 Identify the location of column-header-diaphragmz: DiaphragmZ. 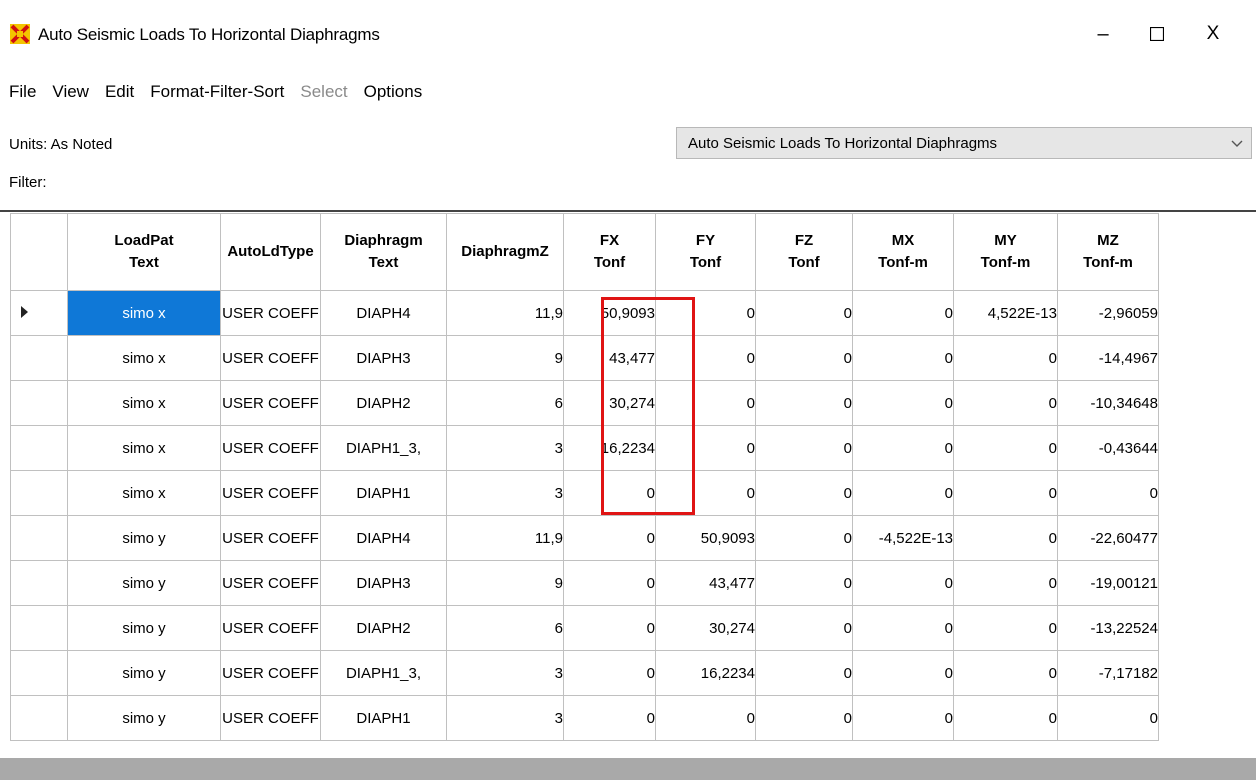
(505, 252).